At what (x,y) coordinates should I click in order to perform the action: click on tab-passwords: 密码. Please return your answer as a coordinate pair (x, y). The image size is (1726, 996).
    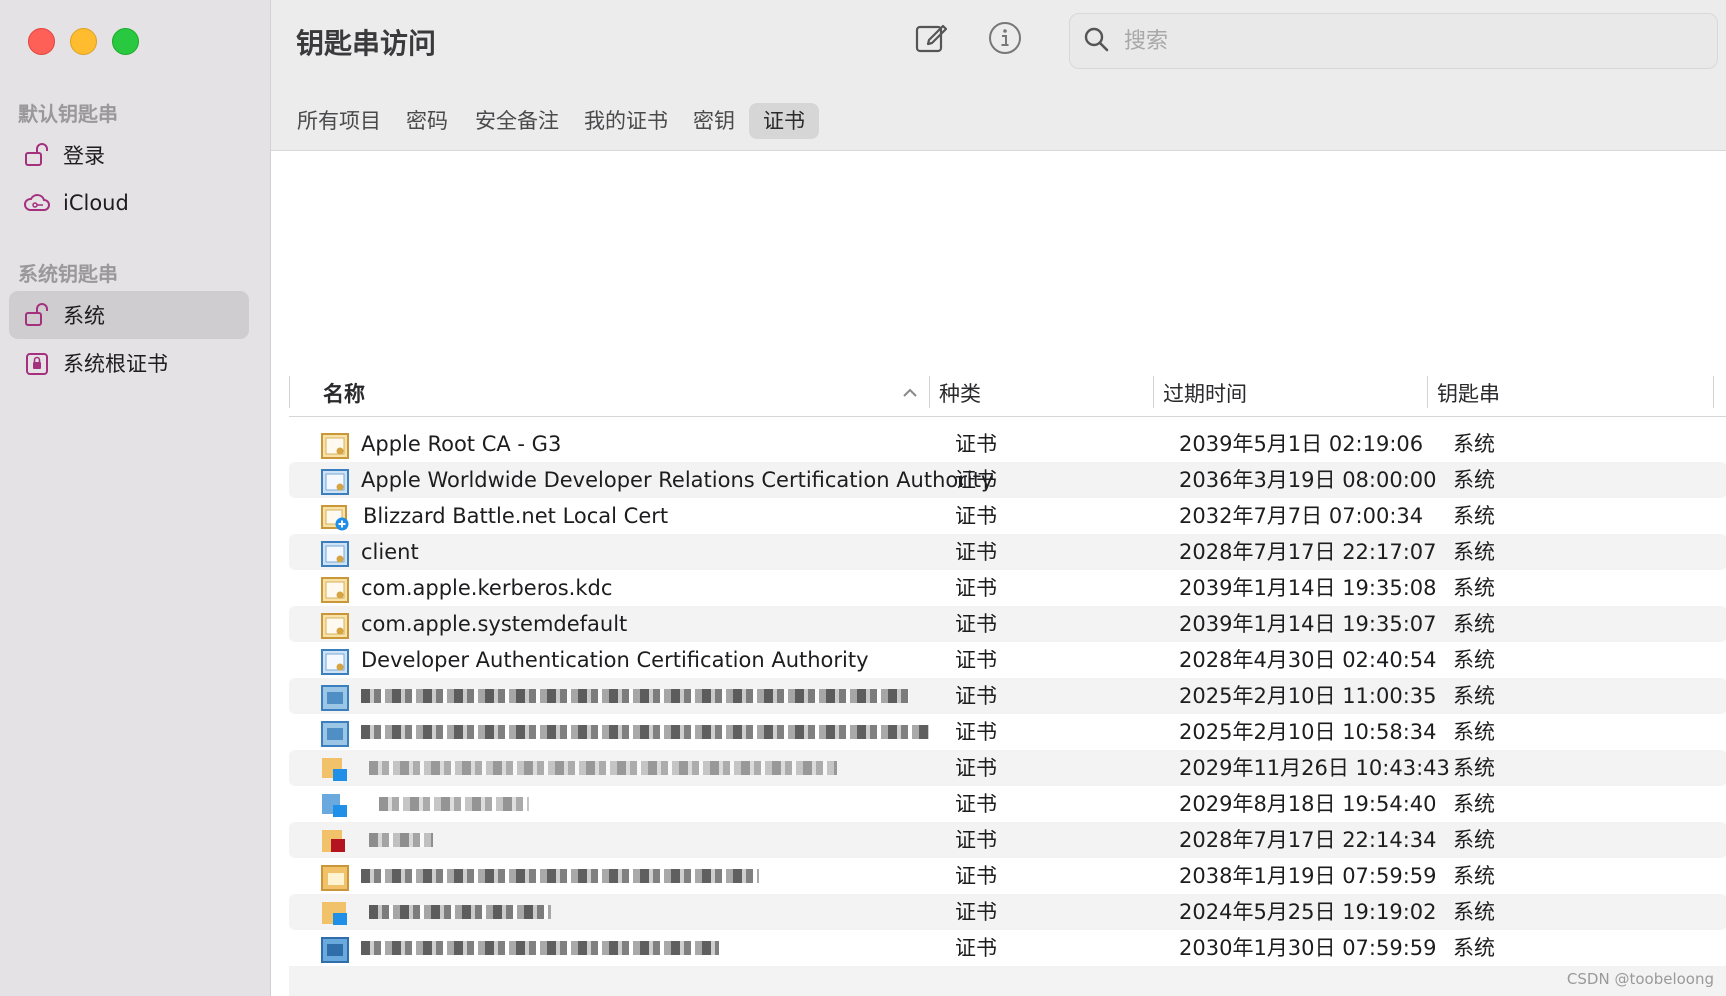
    Looking at the image, I should click on (427, 121).